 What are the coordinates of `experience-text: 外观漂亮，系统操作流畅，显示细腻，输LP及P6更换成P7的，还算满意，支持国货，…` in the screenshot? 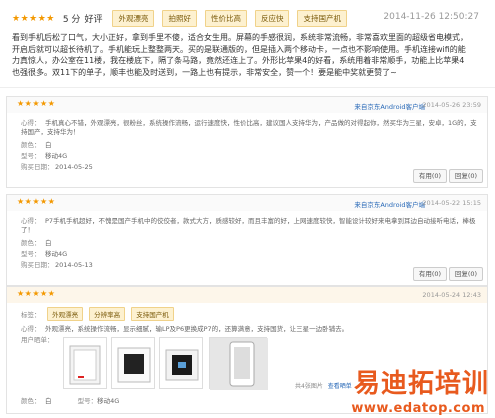 It's located at (197, 329).